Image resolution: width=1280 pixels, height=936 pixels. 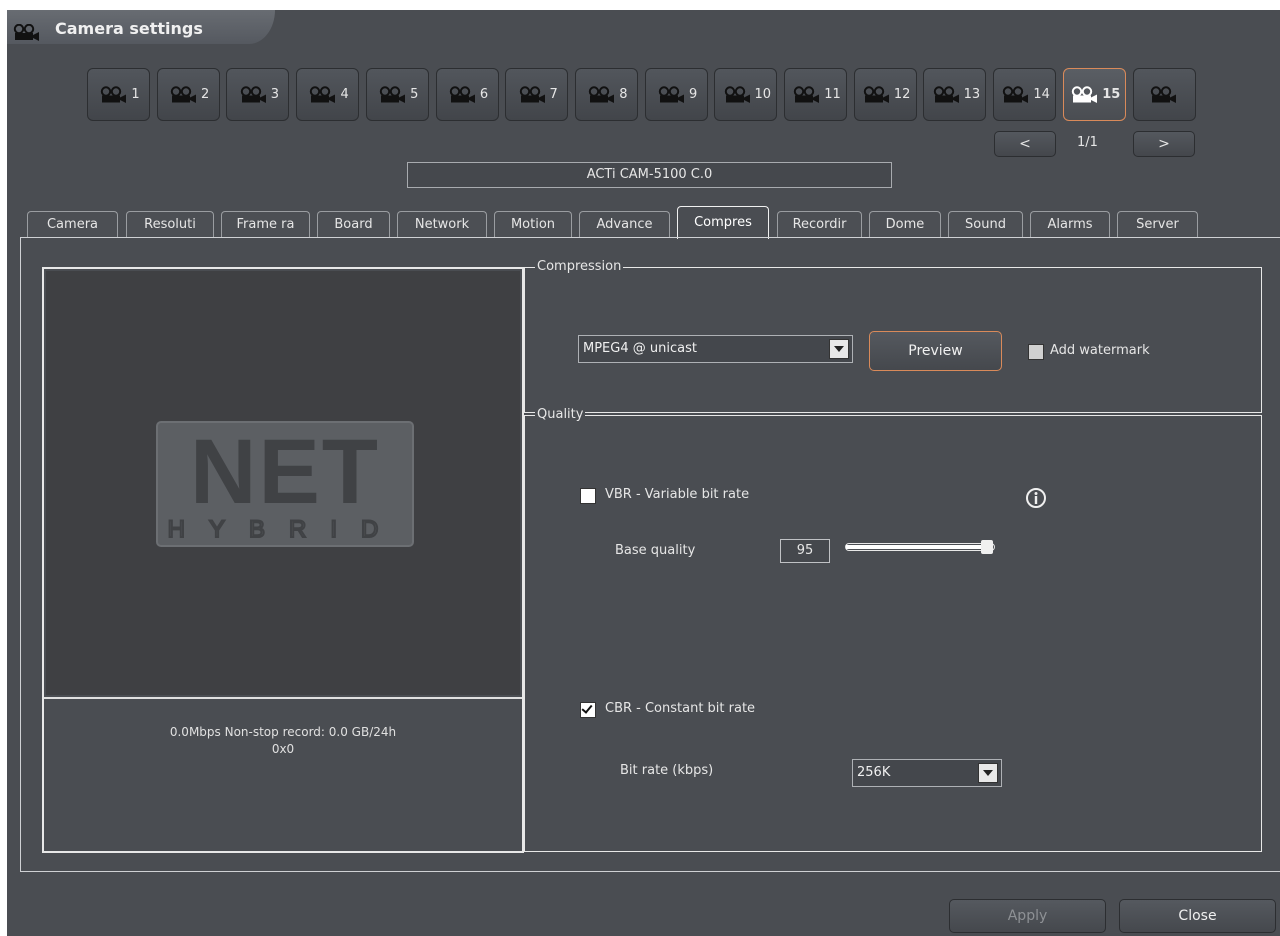 I want to click on camera-button-7: 7, so click(x=537, y=94).